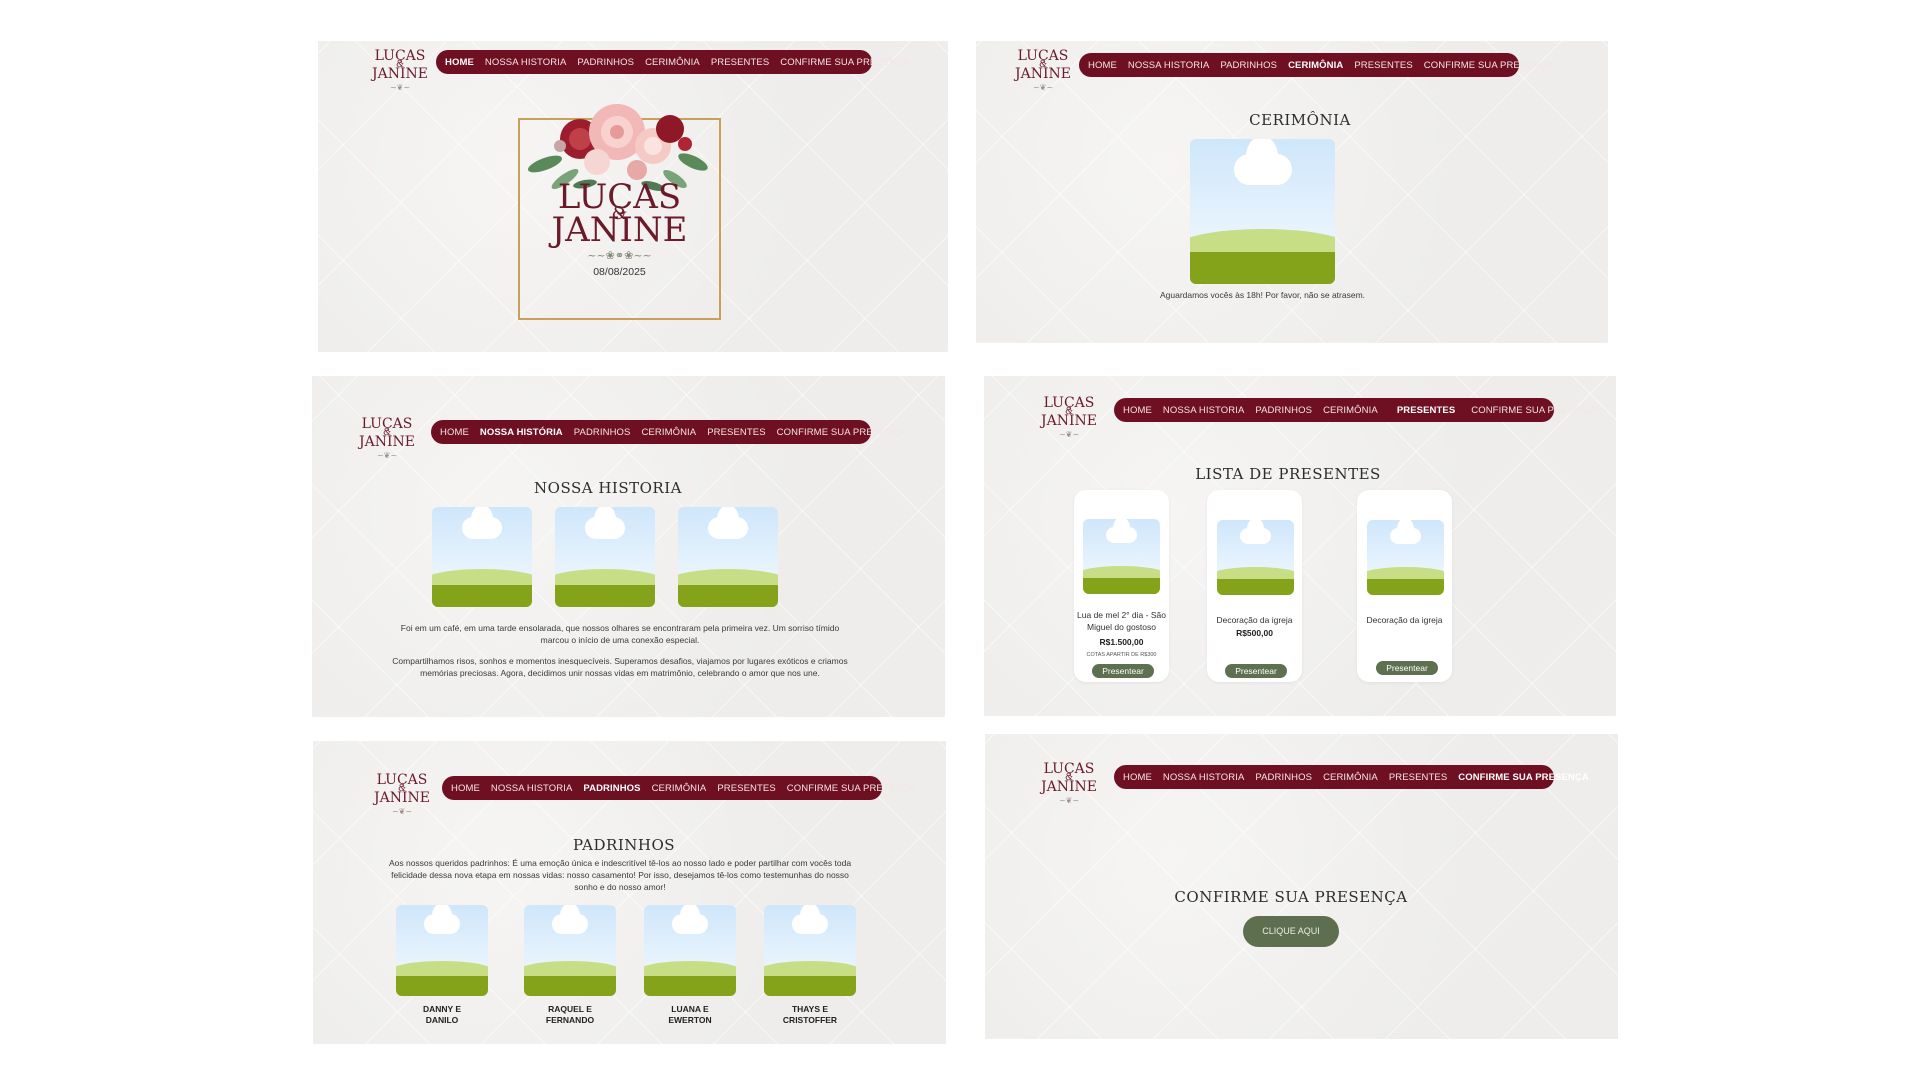 The width and height of the screenshot is (1920, 1080). What do you see at coordinates (624, 845) in the screenshot?
I see `section-title: PADRINHOS` at bounding box center [624, 845].